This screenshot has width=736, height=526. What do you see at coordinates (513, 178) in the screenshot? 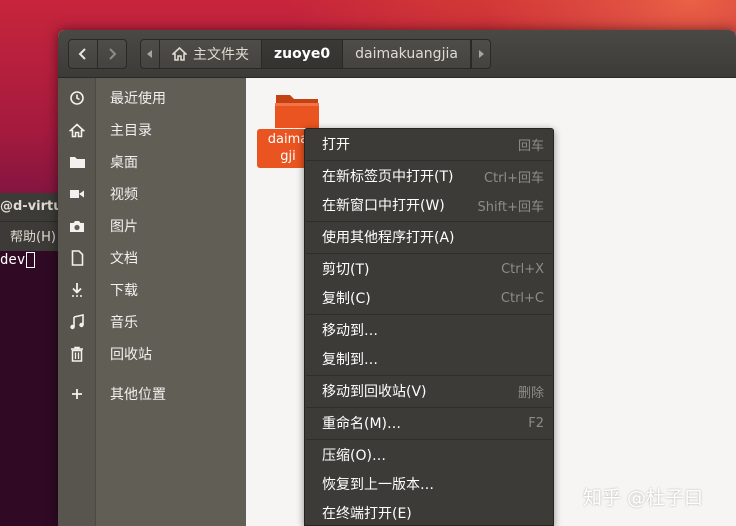
I see `menu-item-accel: Ctrl+回车` at bounding box center [513, 178].